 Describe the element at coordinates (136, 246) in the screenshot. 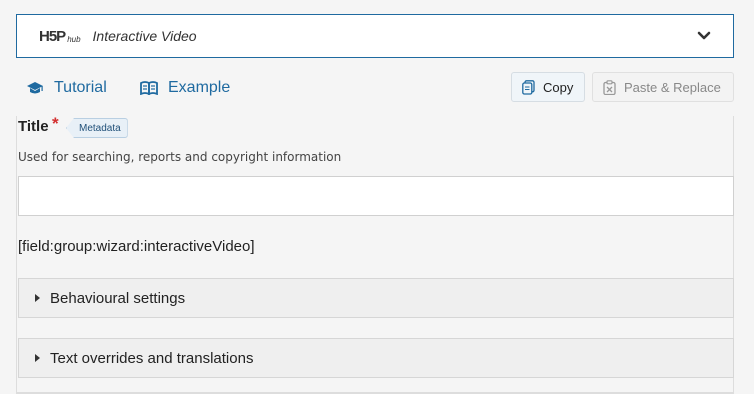

I see `field-group-placeholder: [field:group:wizard:interactiveVideo]` at that location.